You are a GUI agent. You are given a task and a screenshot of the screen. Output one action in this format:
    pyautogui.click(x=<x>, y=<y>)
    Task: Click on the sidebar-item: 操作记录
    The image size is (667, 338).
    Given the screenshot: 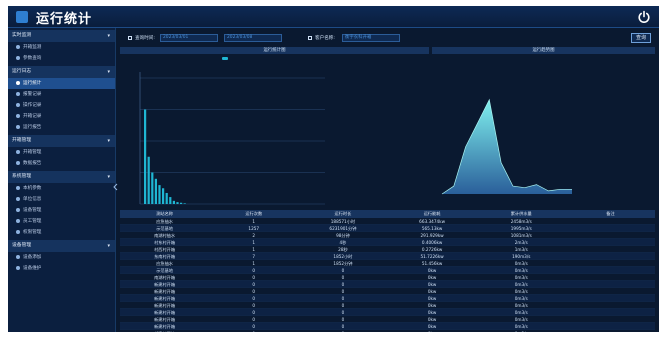 What is the action you would take?
    pyautogui.click(x=61, y=105)
    